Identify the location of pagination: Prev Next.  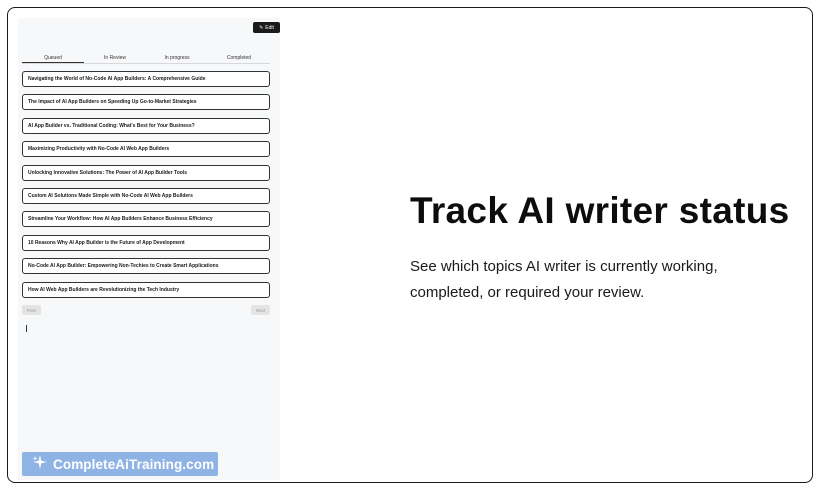
(146, 310).